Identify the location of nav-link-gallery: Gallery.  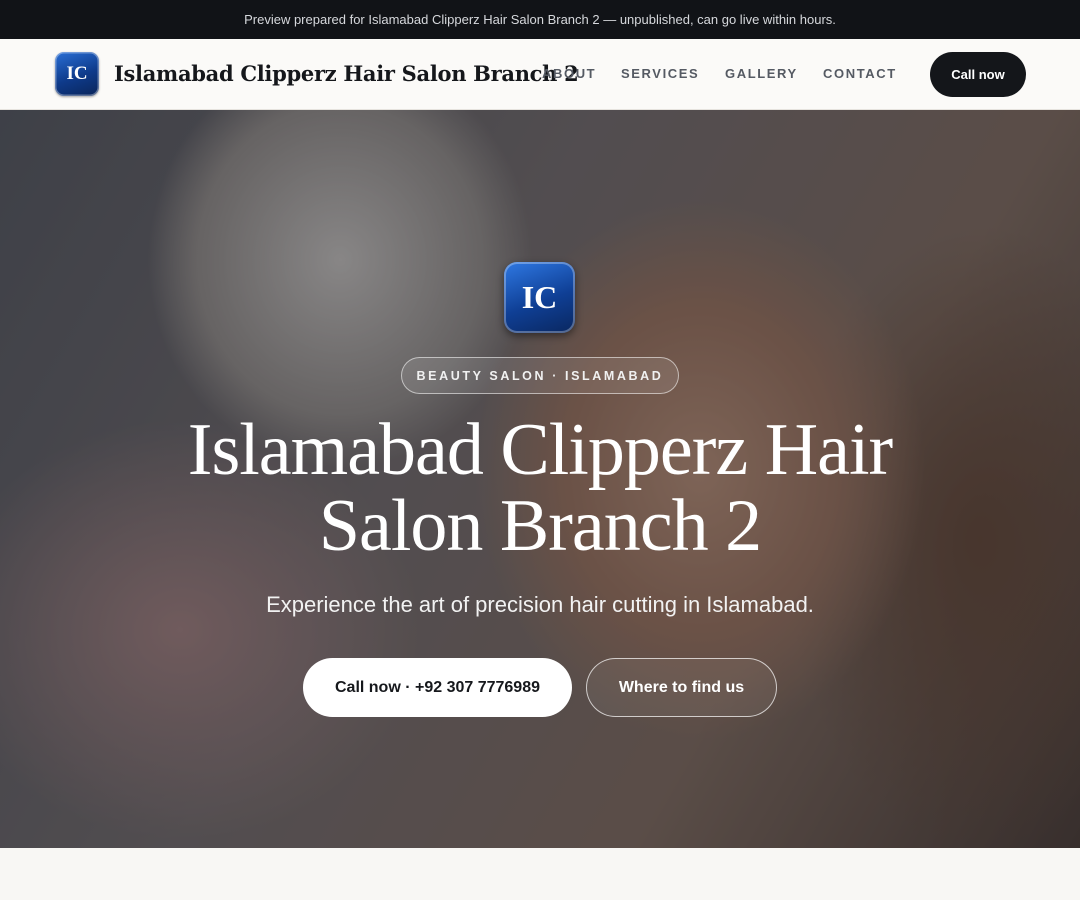
(761, 73).